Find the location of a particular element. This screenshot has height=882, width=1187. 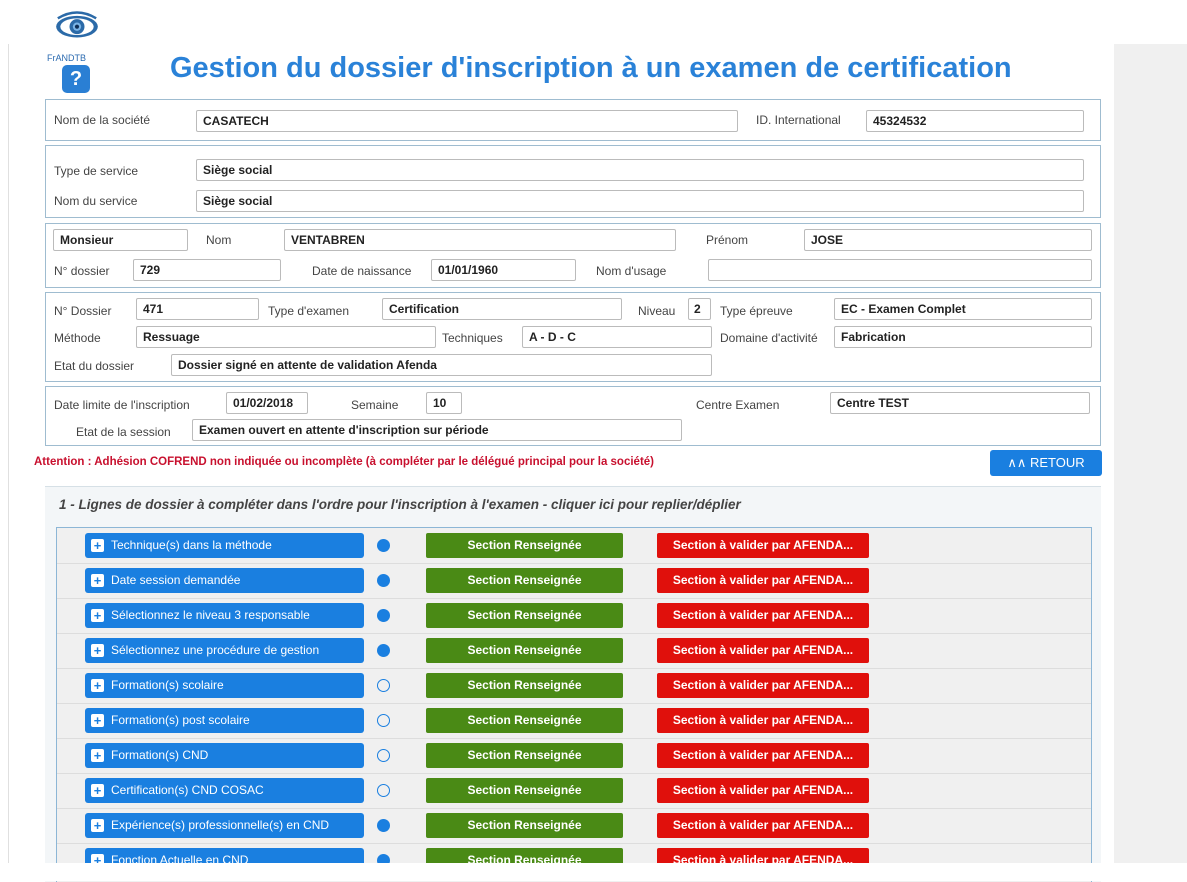

left-border-line is located at coordinates (8, 453).